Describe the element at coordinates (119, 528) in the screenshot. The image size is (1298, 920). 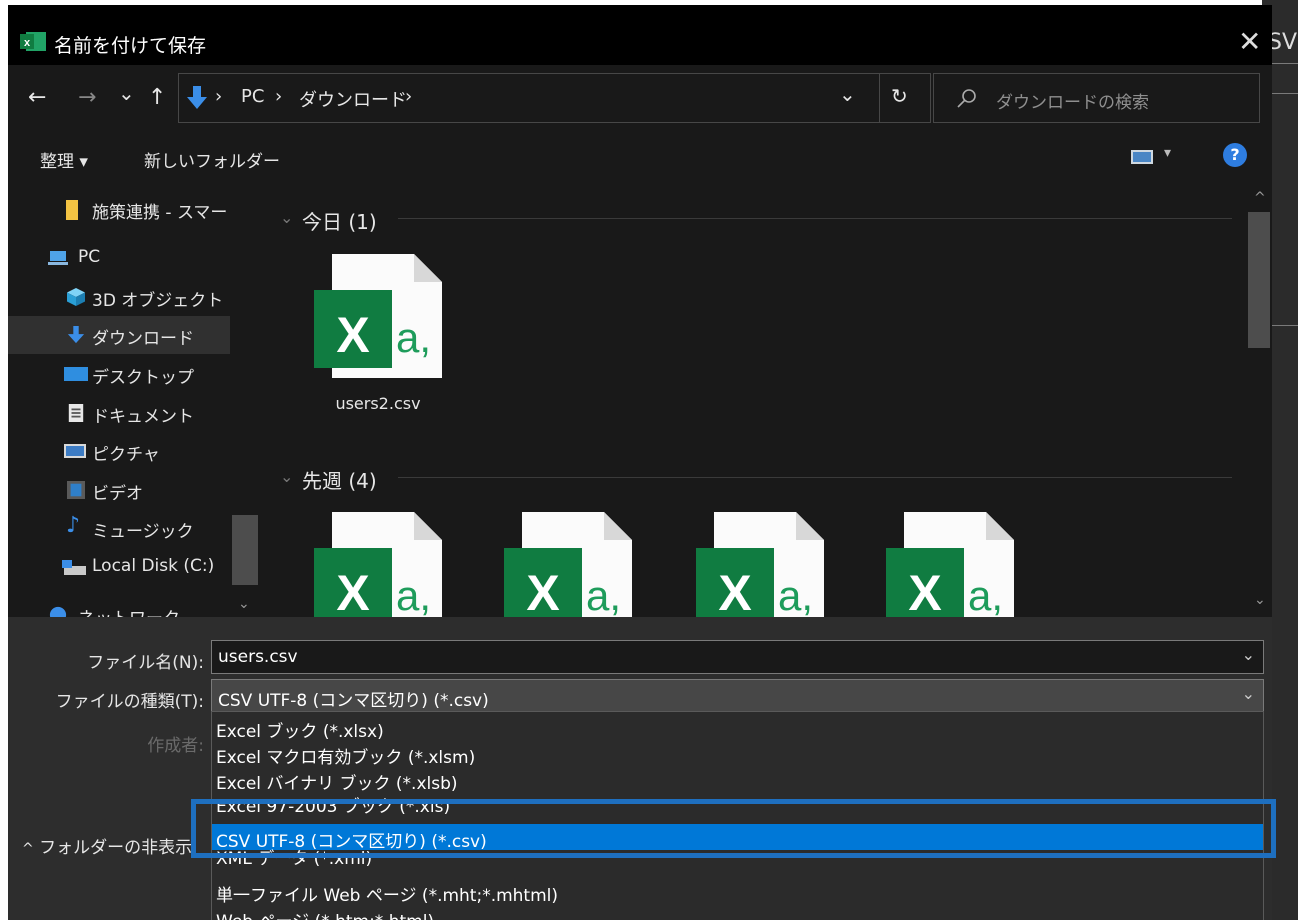
I see `sidebar-item-music: ♪ ミュージック` at that location.